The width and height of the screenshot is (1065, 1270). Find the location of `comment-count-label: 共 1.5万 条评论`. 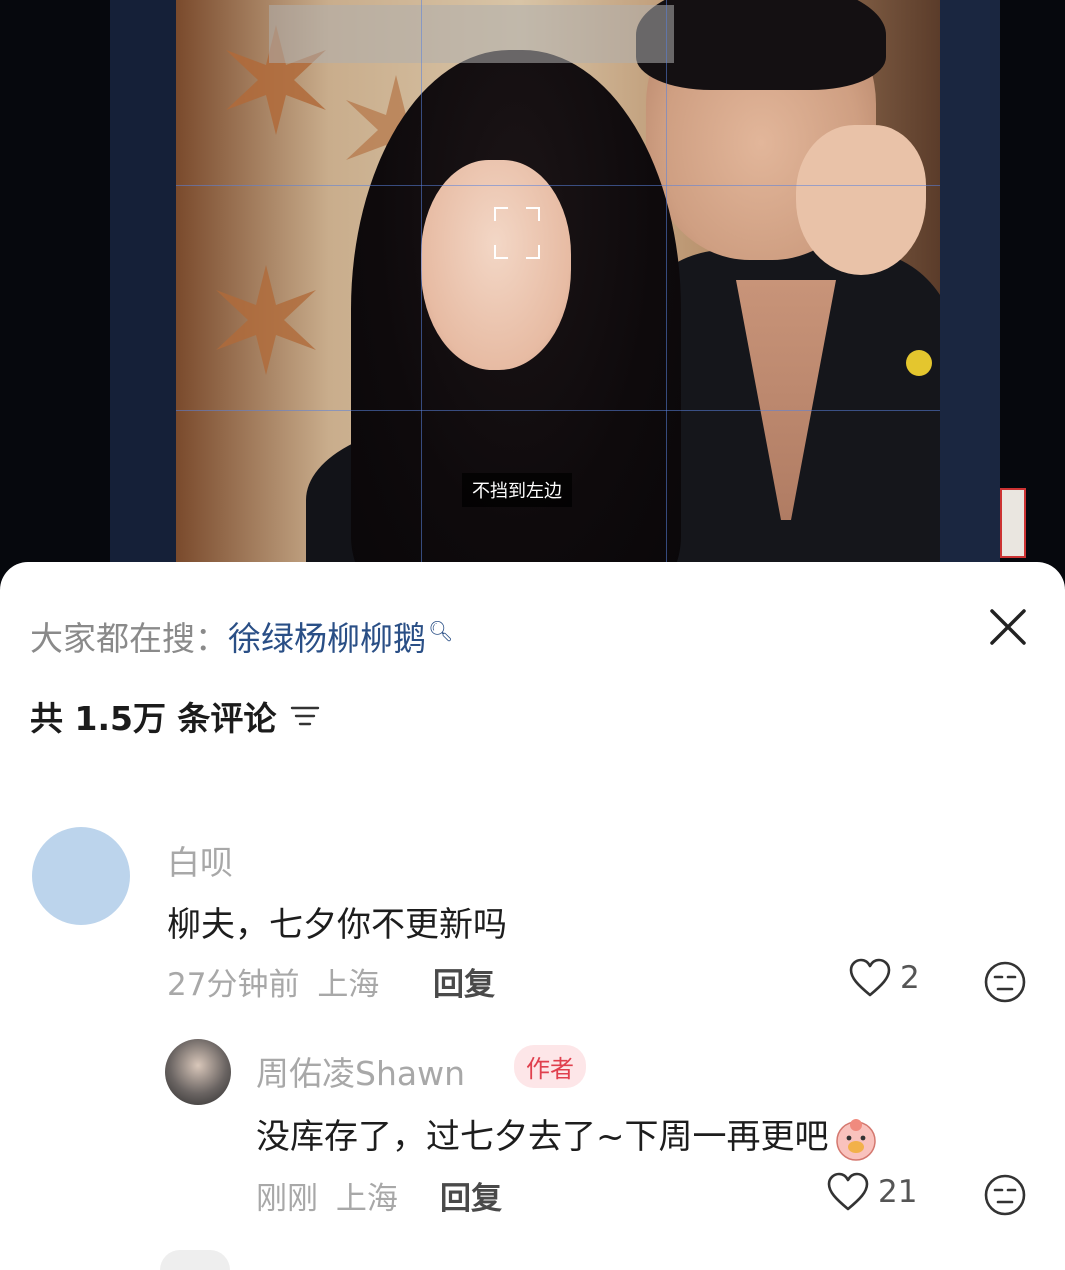

comment-count-label: 共 1.5万 条评论 is located at coordinates (153, 718).